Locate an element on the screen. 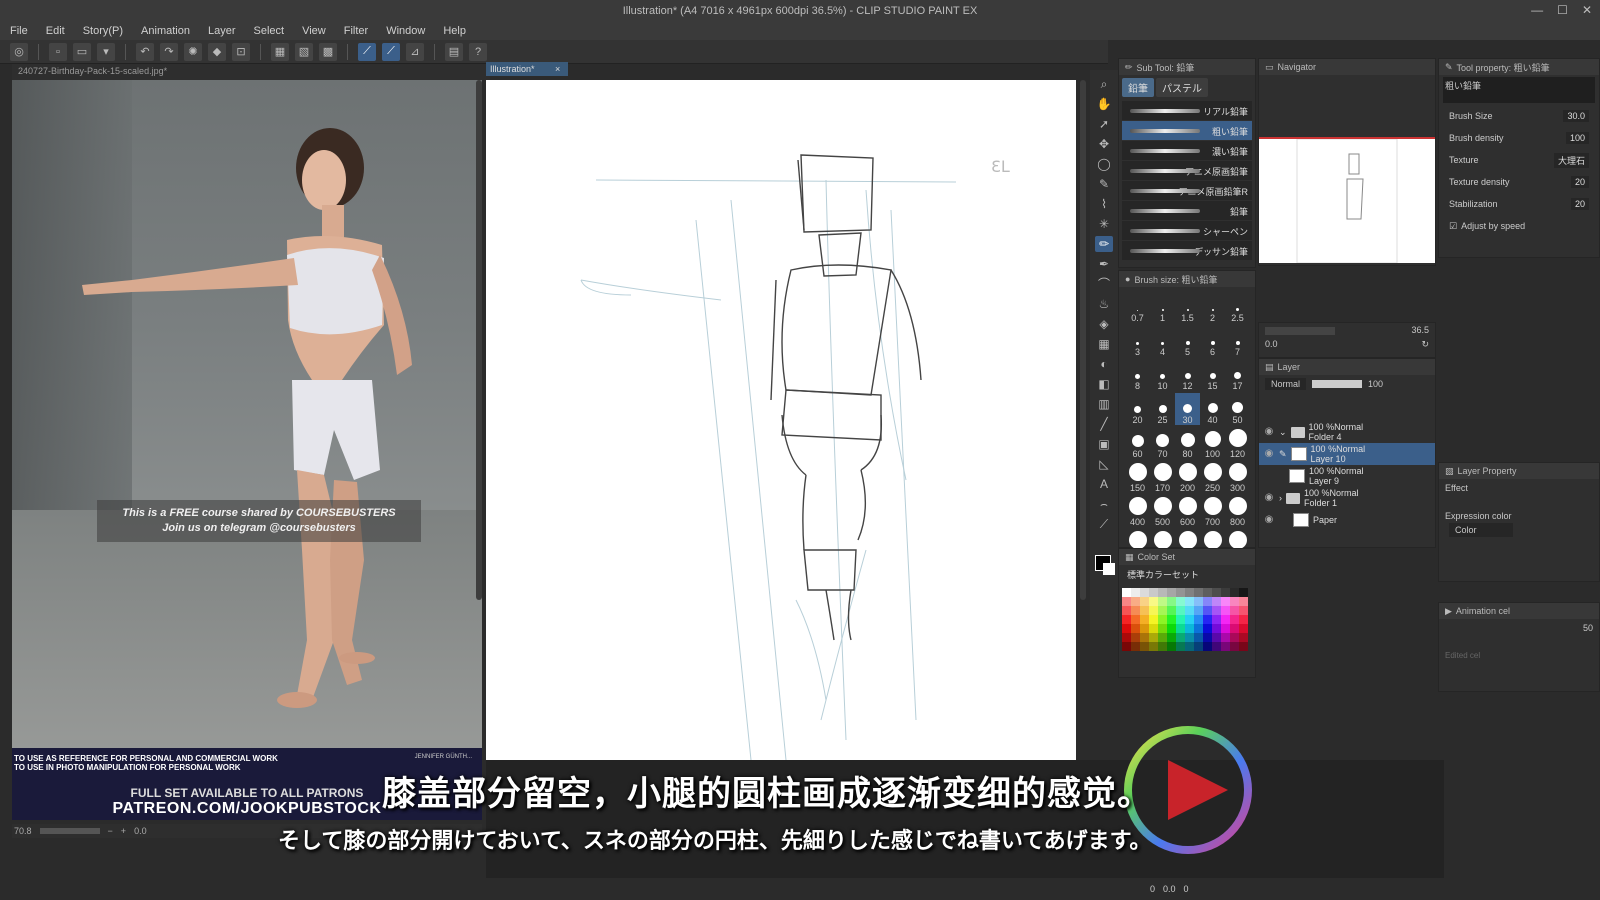 This screenshot has height=900, width=1600. brush-size-option: 50 is located at coordinates (1237, 409).